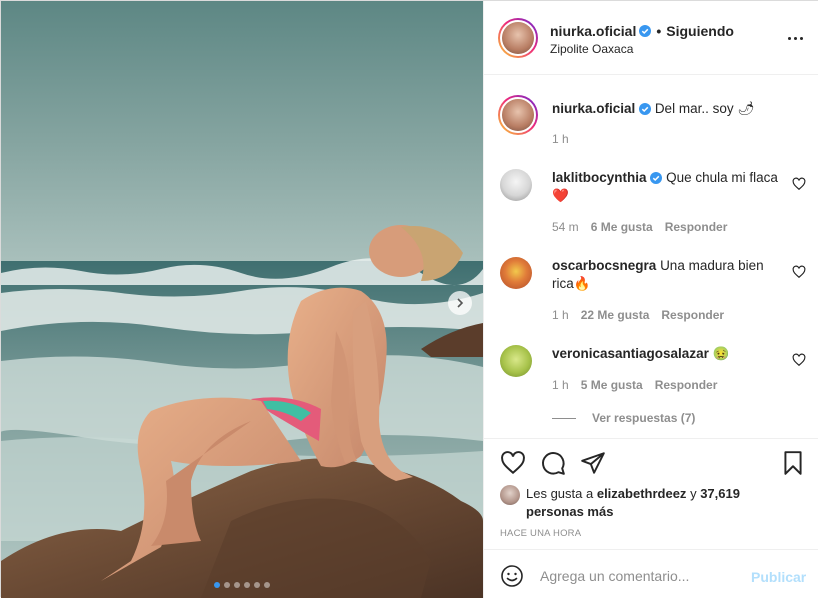 Image resolution: width=818 pixels, height=598 pixels. Describe the element at coordinates (510, 495) in the screenshot. I see `liker-avatar` at that location.